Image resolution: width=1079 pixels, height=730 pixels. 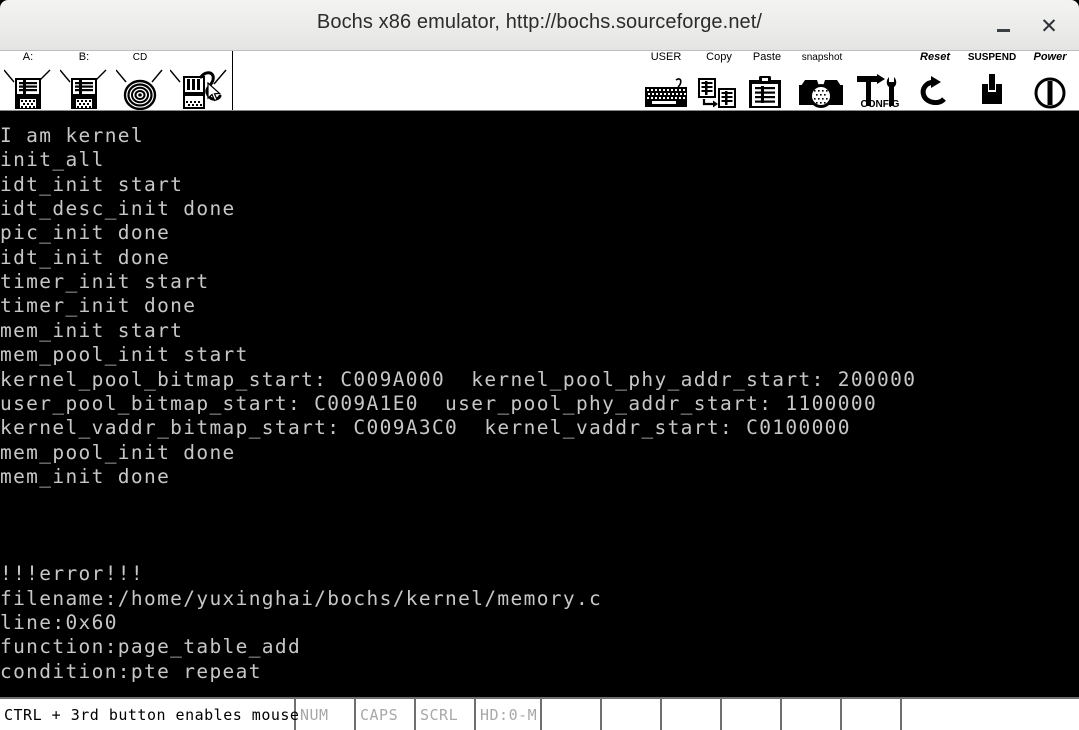 What do you see at coordinates (880, 104) in the screenshot?
I see `config-label: CONFIG` at bounding box center [880, 104].